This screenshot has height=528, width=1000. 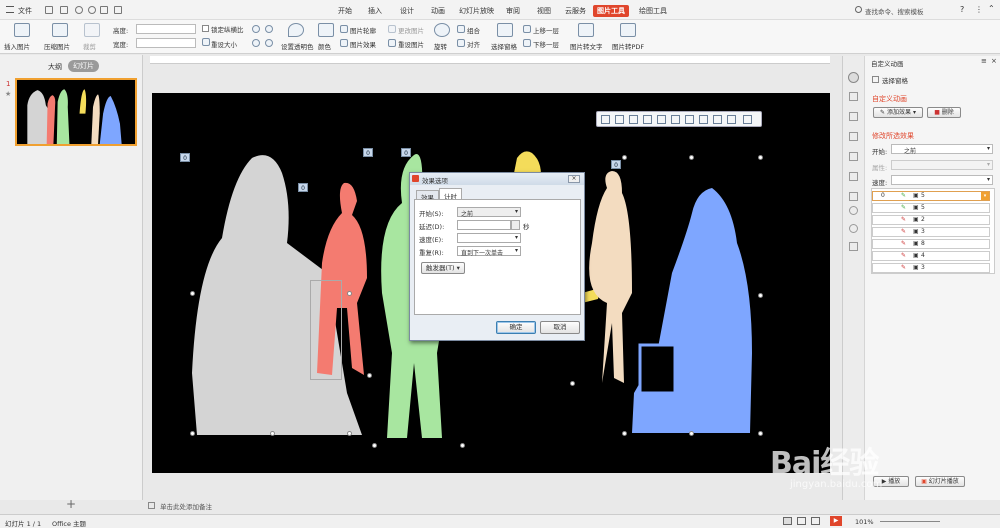 I want to click on notes-placeholder: 单击此处添加备注, so click(x=186, y=506).